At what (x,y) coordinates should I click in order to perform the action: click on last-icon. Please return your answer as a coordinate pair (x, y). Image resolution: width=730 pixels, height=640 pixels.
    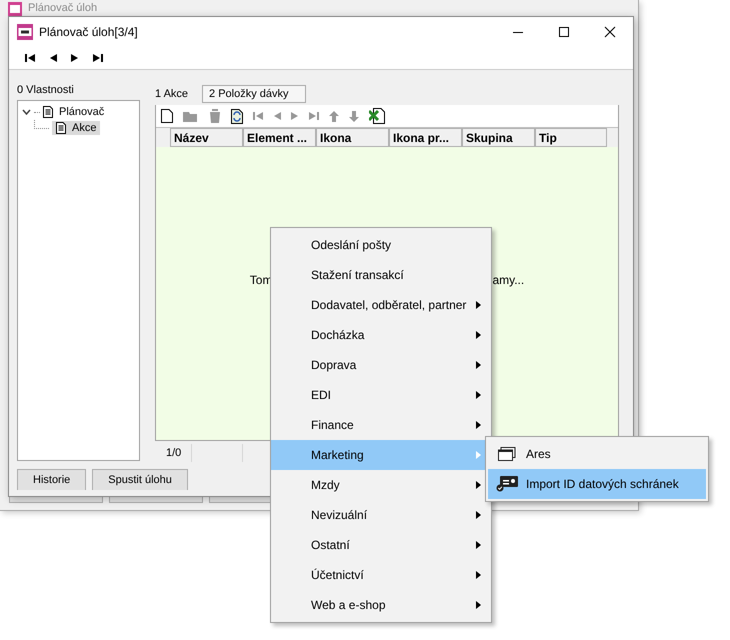
    Looking at the image, I should click on (98, 58).